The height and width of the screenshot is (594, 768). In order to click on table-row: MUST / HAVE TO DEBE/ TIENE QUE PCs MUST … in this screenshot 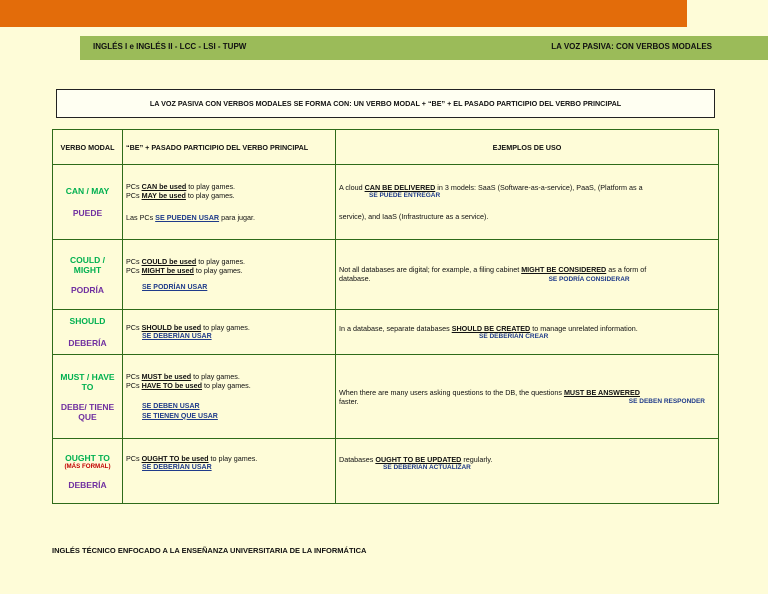, I will do `click(385, 396)`.